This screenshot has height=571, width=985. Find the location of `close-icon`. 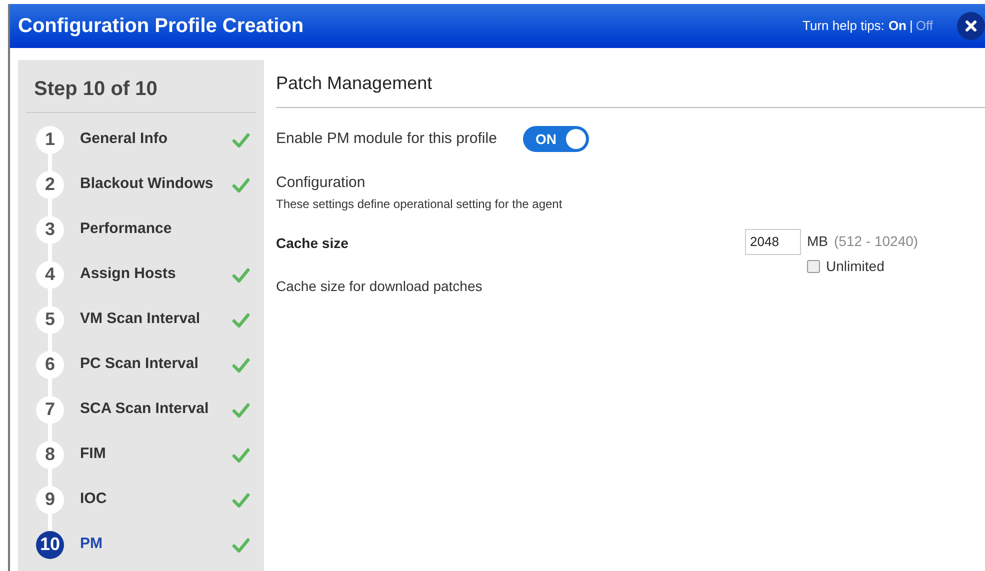

close-icon is located at coordinates (971, 26).